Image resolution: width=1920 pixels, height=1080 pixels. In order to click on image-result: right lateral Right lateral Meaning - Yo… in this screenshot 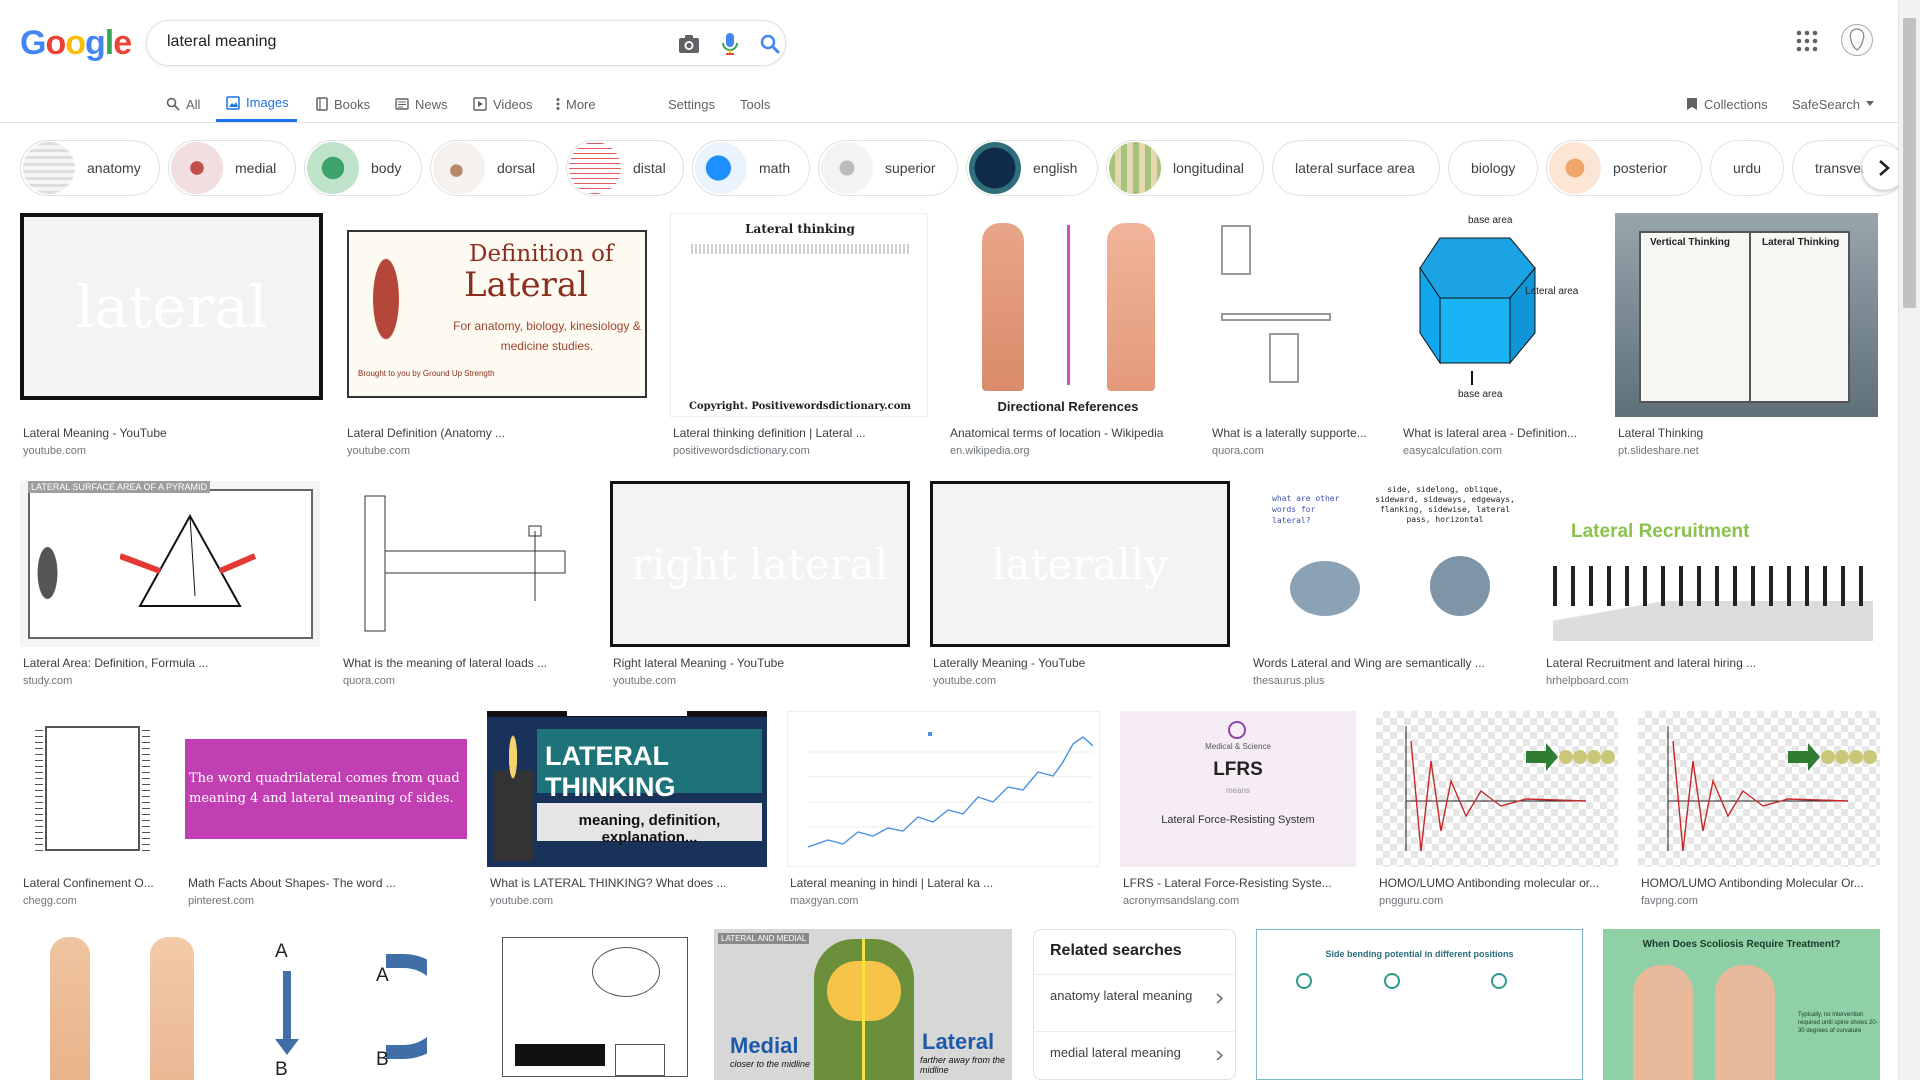, I will do `click(760, 586)`.